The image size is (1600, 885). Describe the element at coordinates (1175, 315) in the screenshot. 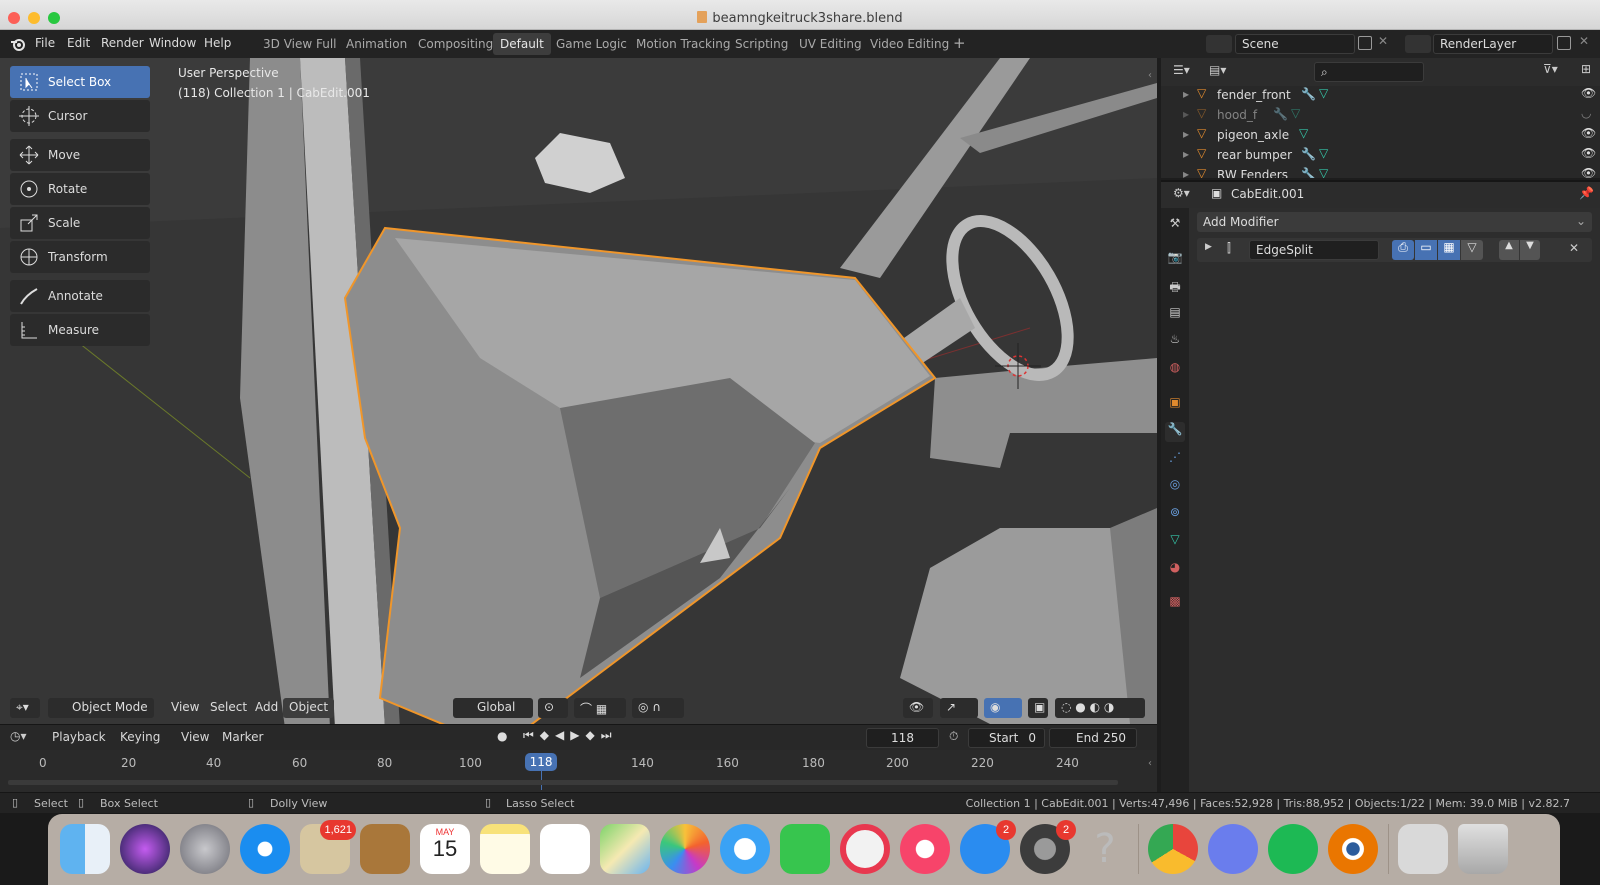

I see `view-layer-tab-icon: ▤` at that location.